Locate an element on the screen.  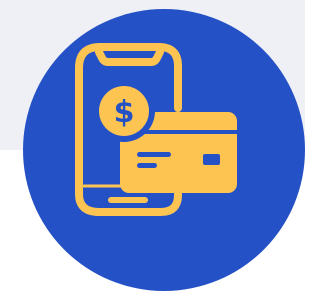
dollar-sign-icon: $ is located at coordinates (124, 112).